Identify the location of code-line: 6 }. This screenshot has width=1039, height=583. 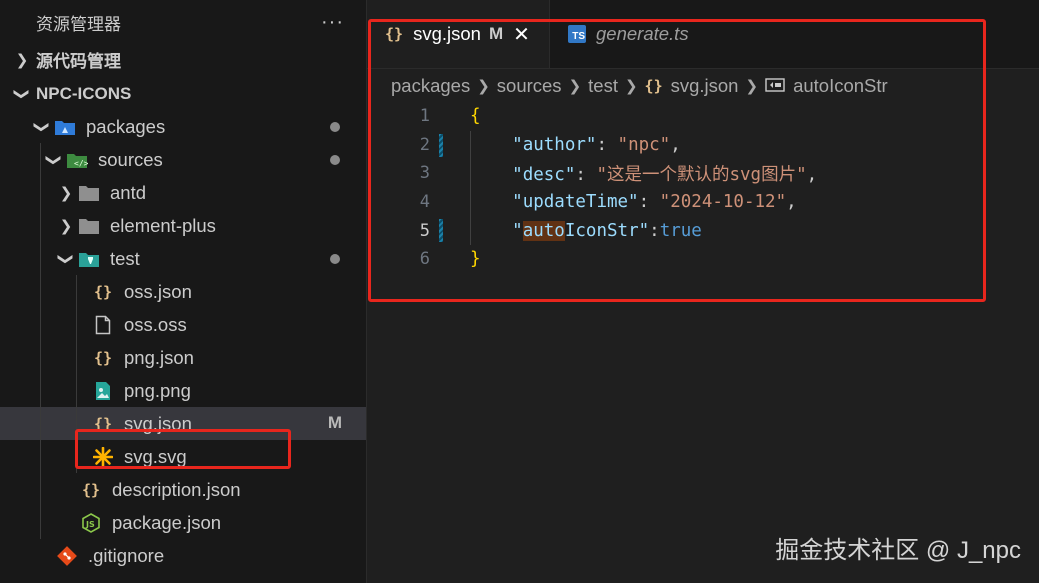
(703, 259).